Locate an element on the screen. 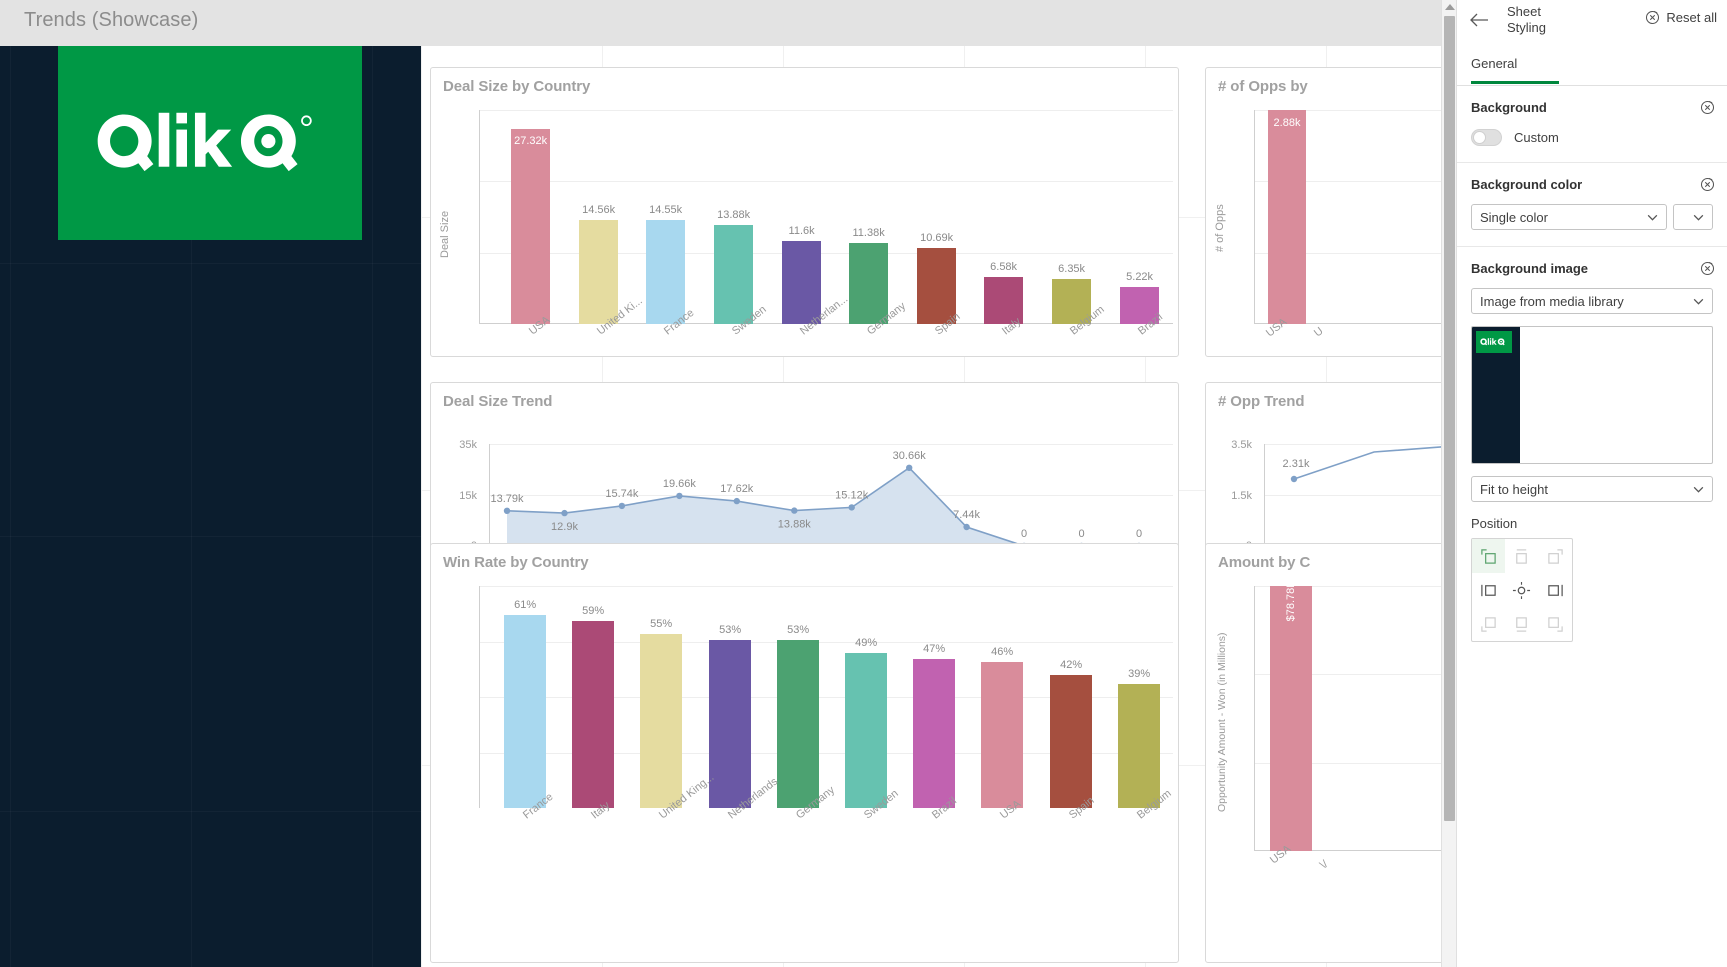  y-tick: 15k is located at coordinates (468, 496).